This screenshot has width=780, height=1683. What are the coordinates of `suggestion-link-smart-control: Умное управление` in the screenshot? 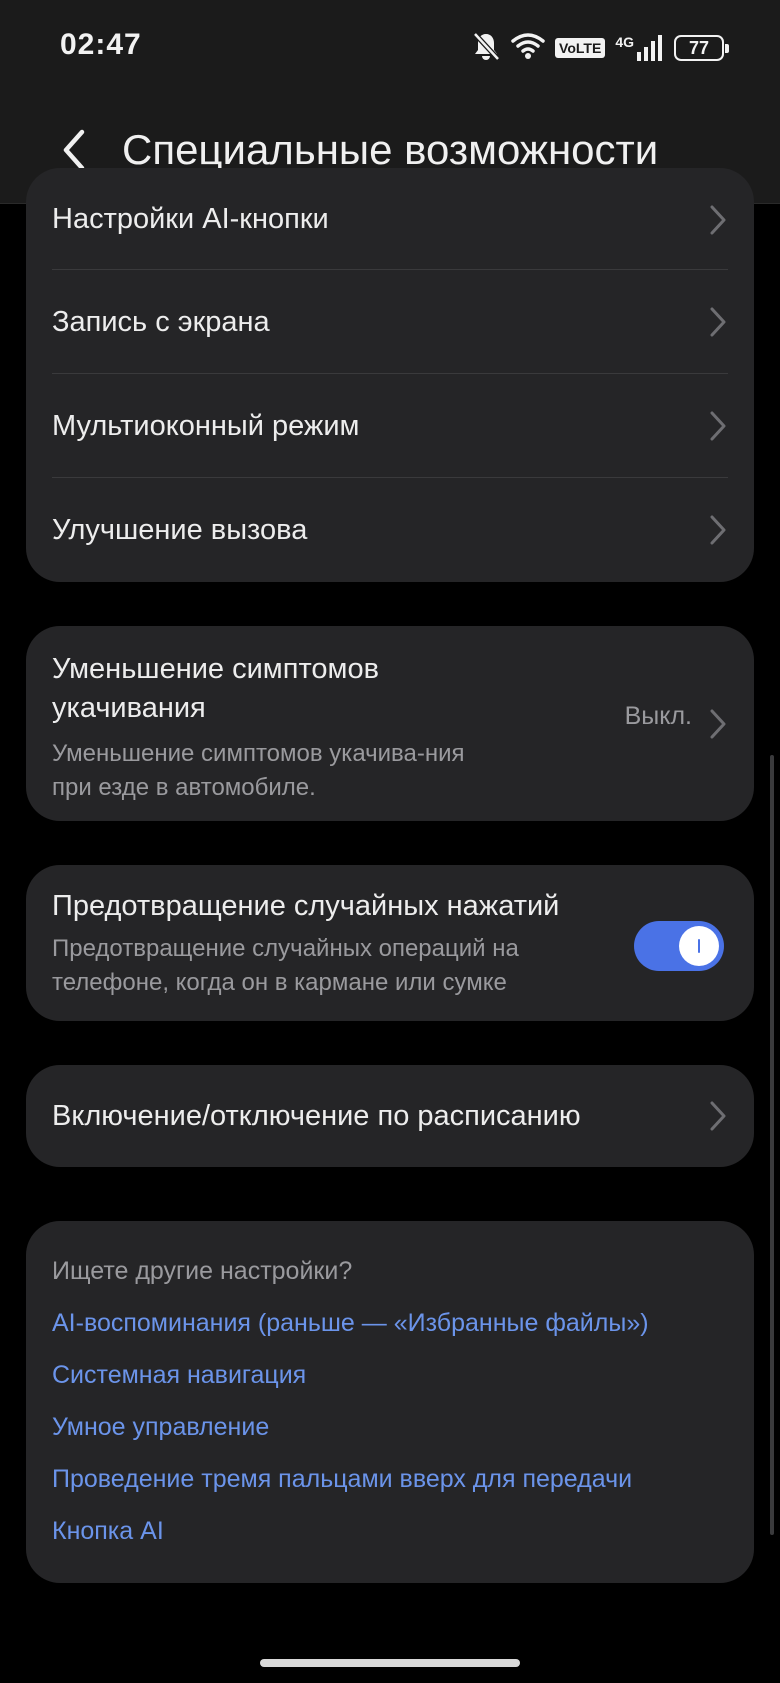 It's located at (160, 1427).